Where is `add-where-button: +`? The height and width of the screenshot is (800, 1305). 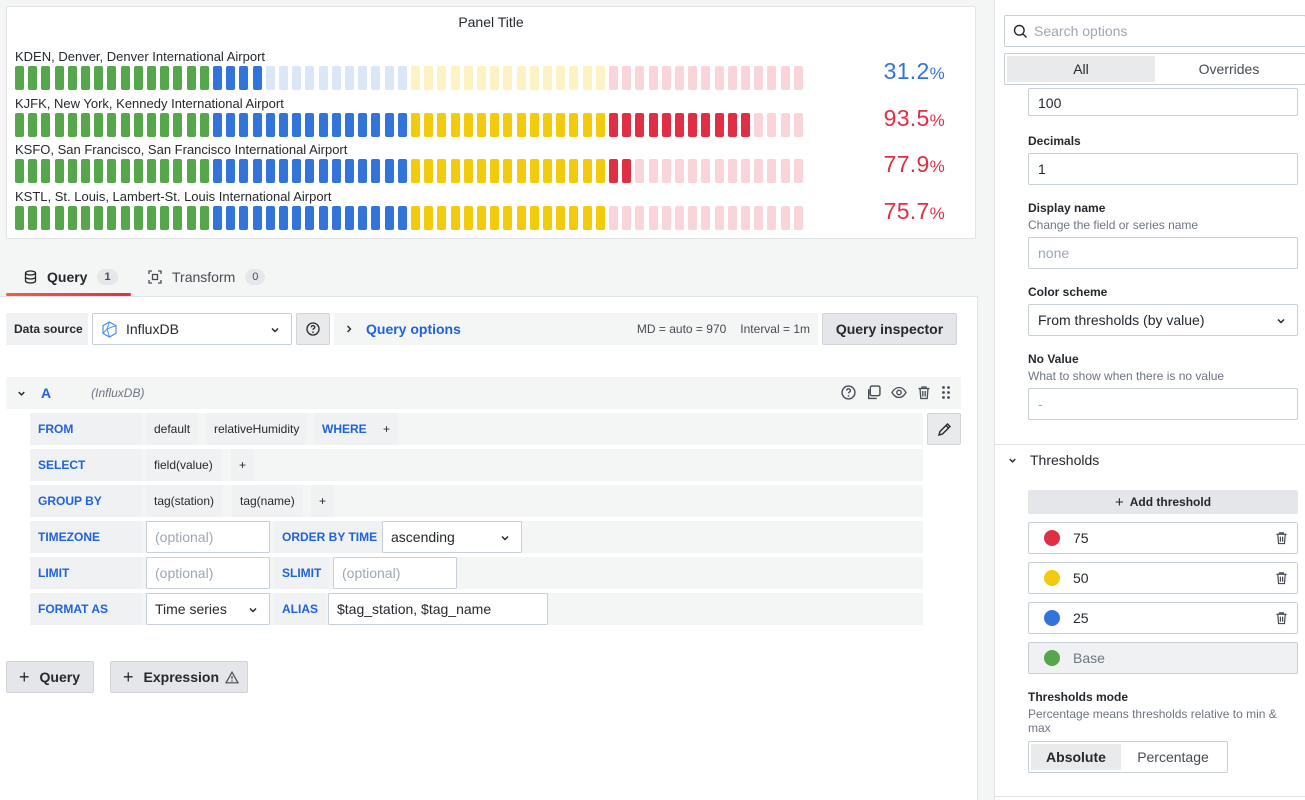 add-where-button: + is located at coordinates (387, 429).